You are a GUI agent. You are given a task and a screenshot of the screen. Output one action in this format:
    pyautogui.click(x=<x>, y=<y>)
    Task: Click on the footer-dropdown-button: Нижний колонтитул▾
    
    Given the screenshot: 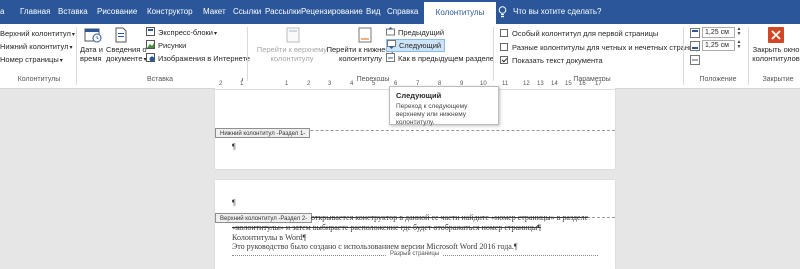 What is the action you would take?
    pyautogui.click(x=36, y=47)
    